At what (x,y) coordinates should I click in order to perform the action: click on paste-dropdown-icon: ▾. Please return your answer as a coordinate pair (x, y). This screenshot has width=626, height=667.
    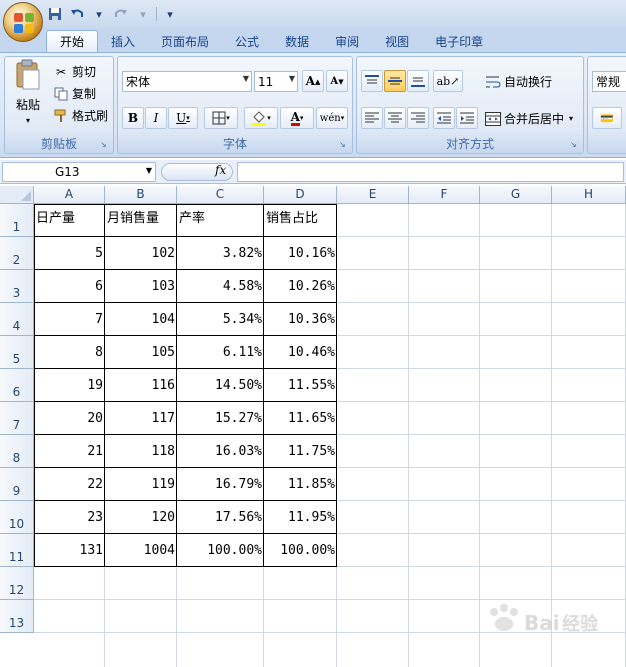
    Looking at the image, I should click on (28, 120).